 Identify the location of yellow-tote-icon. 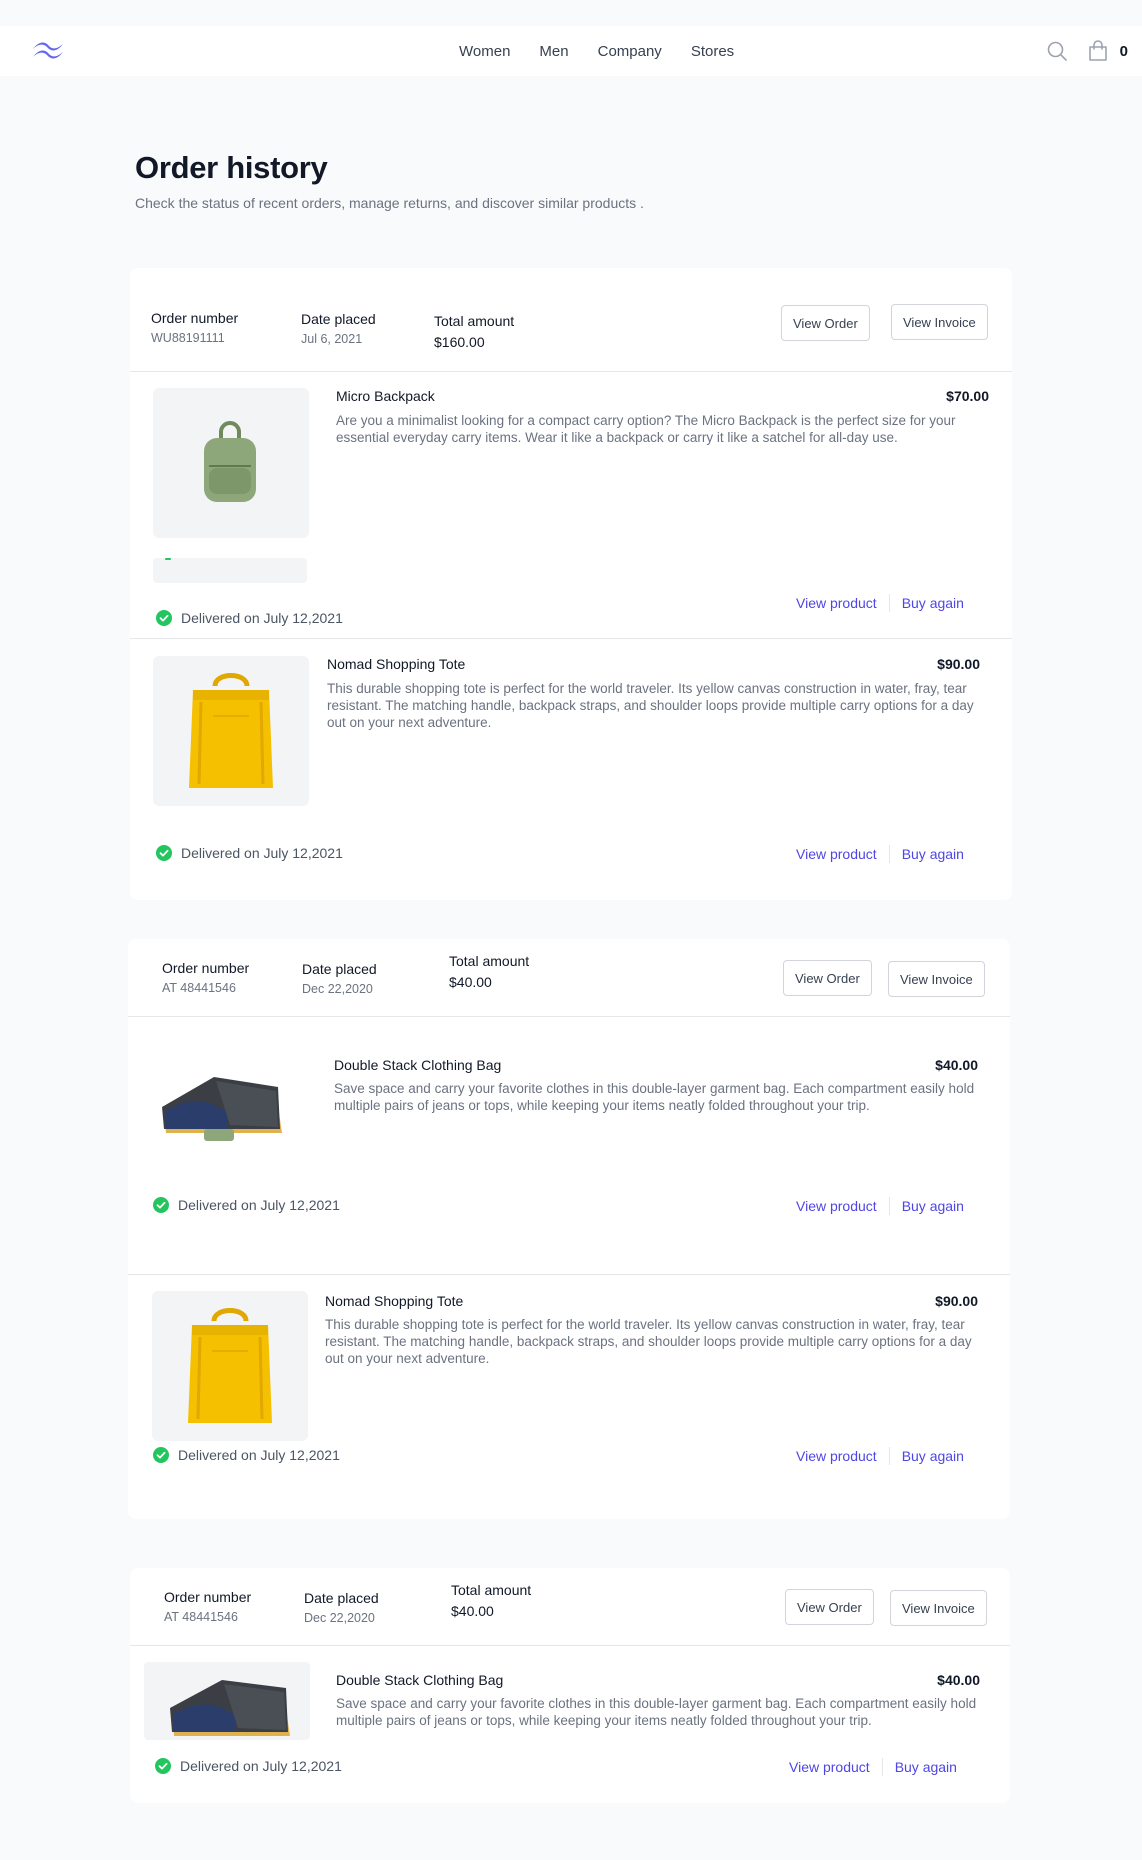
(231, 730).